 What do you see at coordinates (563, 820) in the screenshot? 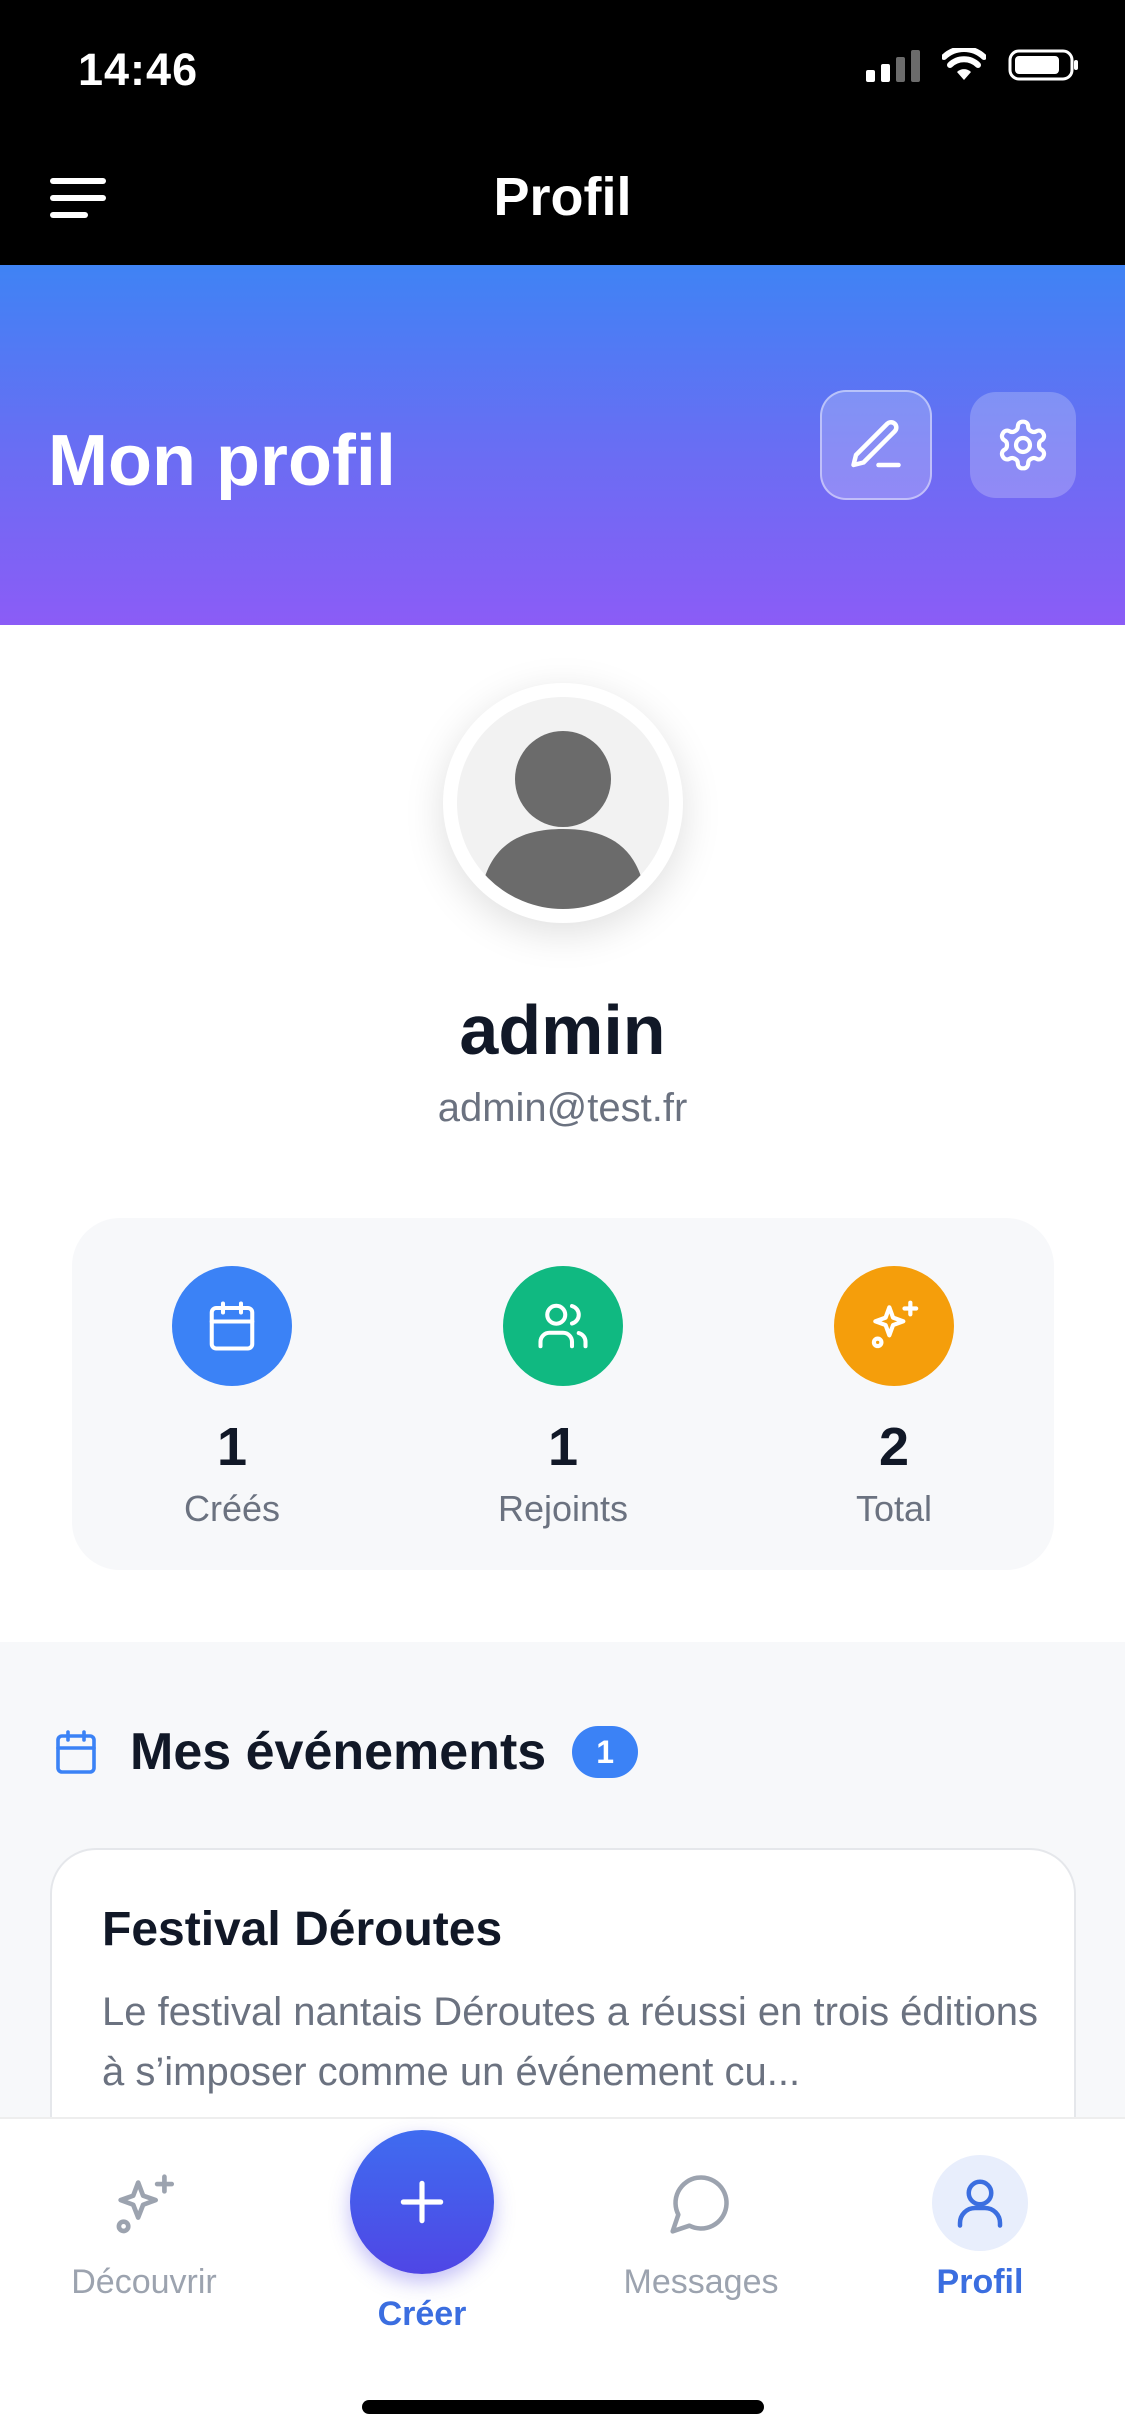
I see `user-placeholder-icon` at bounding box center [563, 820].